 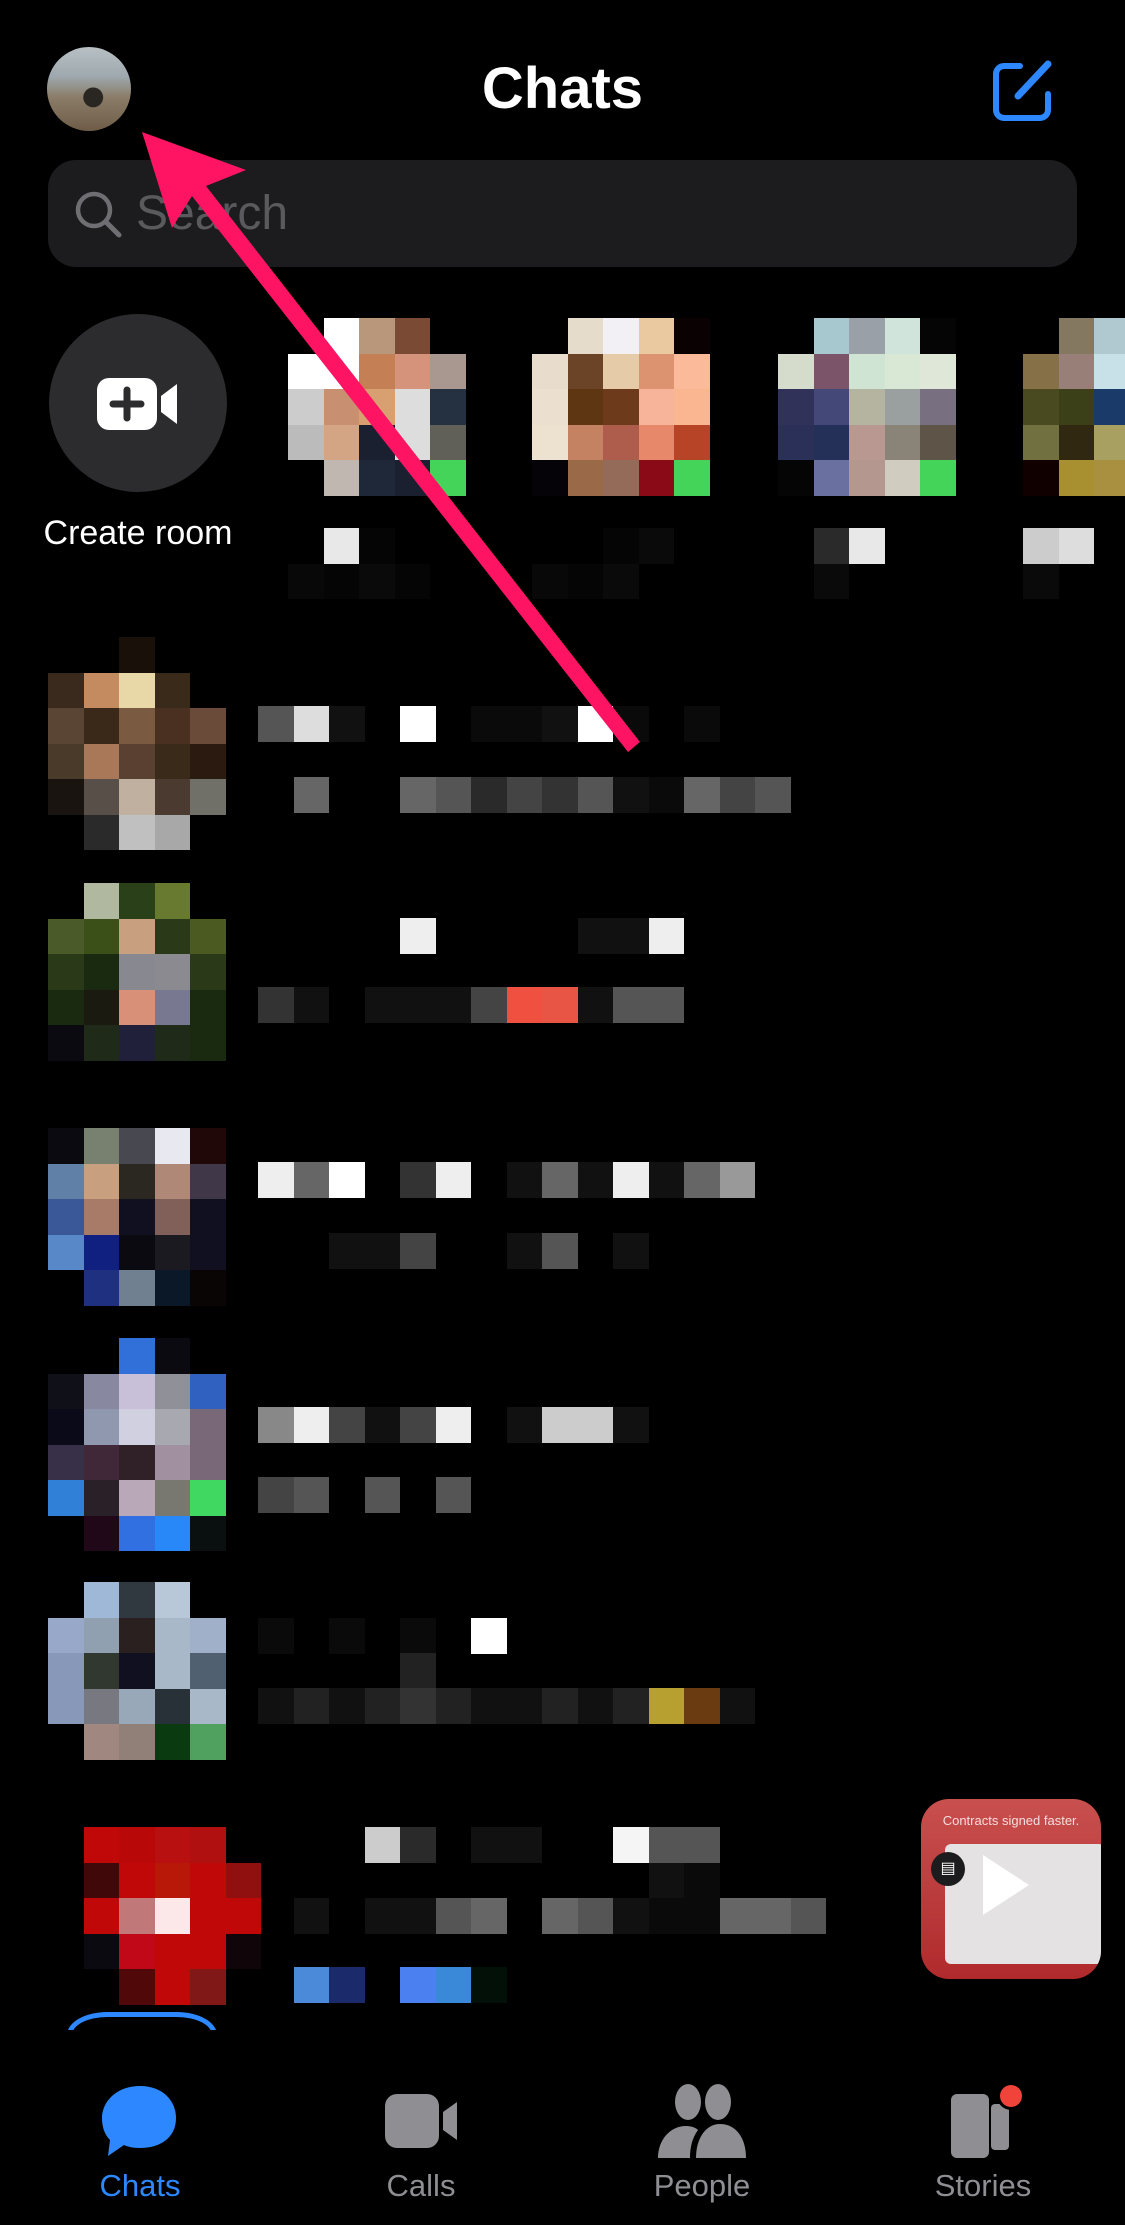 What do you see at coordinates (421, 2127) in the screenshot?
I see `tab-calls: Calls` at bounding box center [421, 2127].